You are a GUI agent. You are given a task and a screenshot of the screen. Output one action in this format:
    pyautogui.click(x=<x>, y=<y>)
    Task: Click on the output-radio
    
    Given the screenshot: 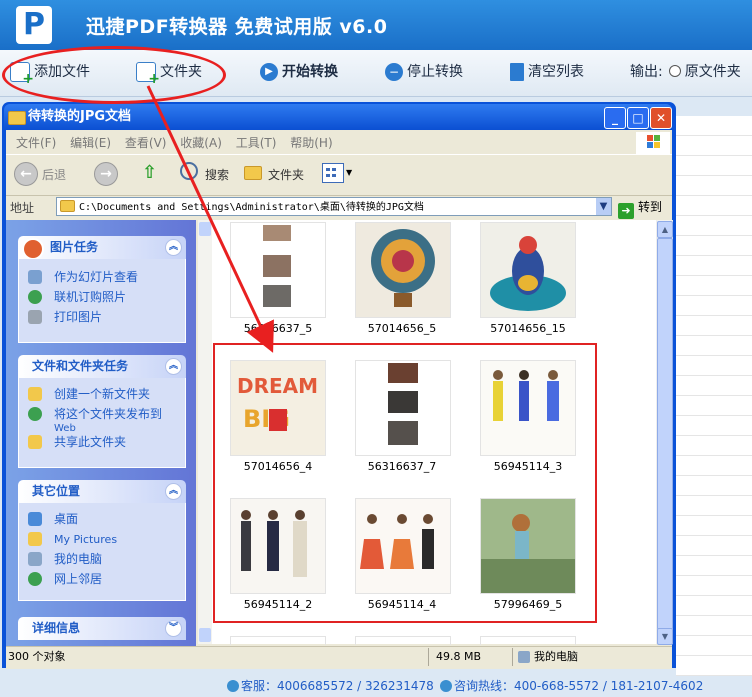 What is the action you would take?
    pyautogui.click(x=674, y=71)
    